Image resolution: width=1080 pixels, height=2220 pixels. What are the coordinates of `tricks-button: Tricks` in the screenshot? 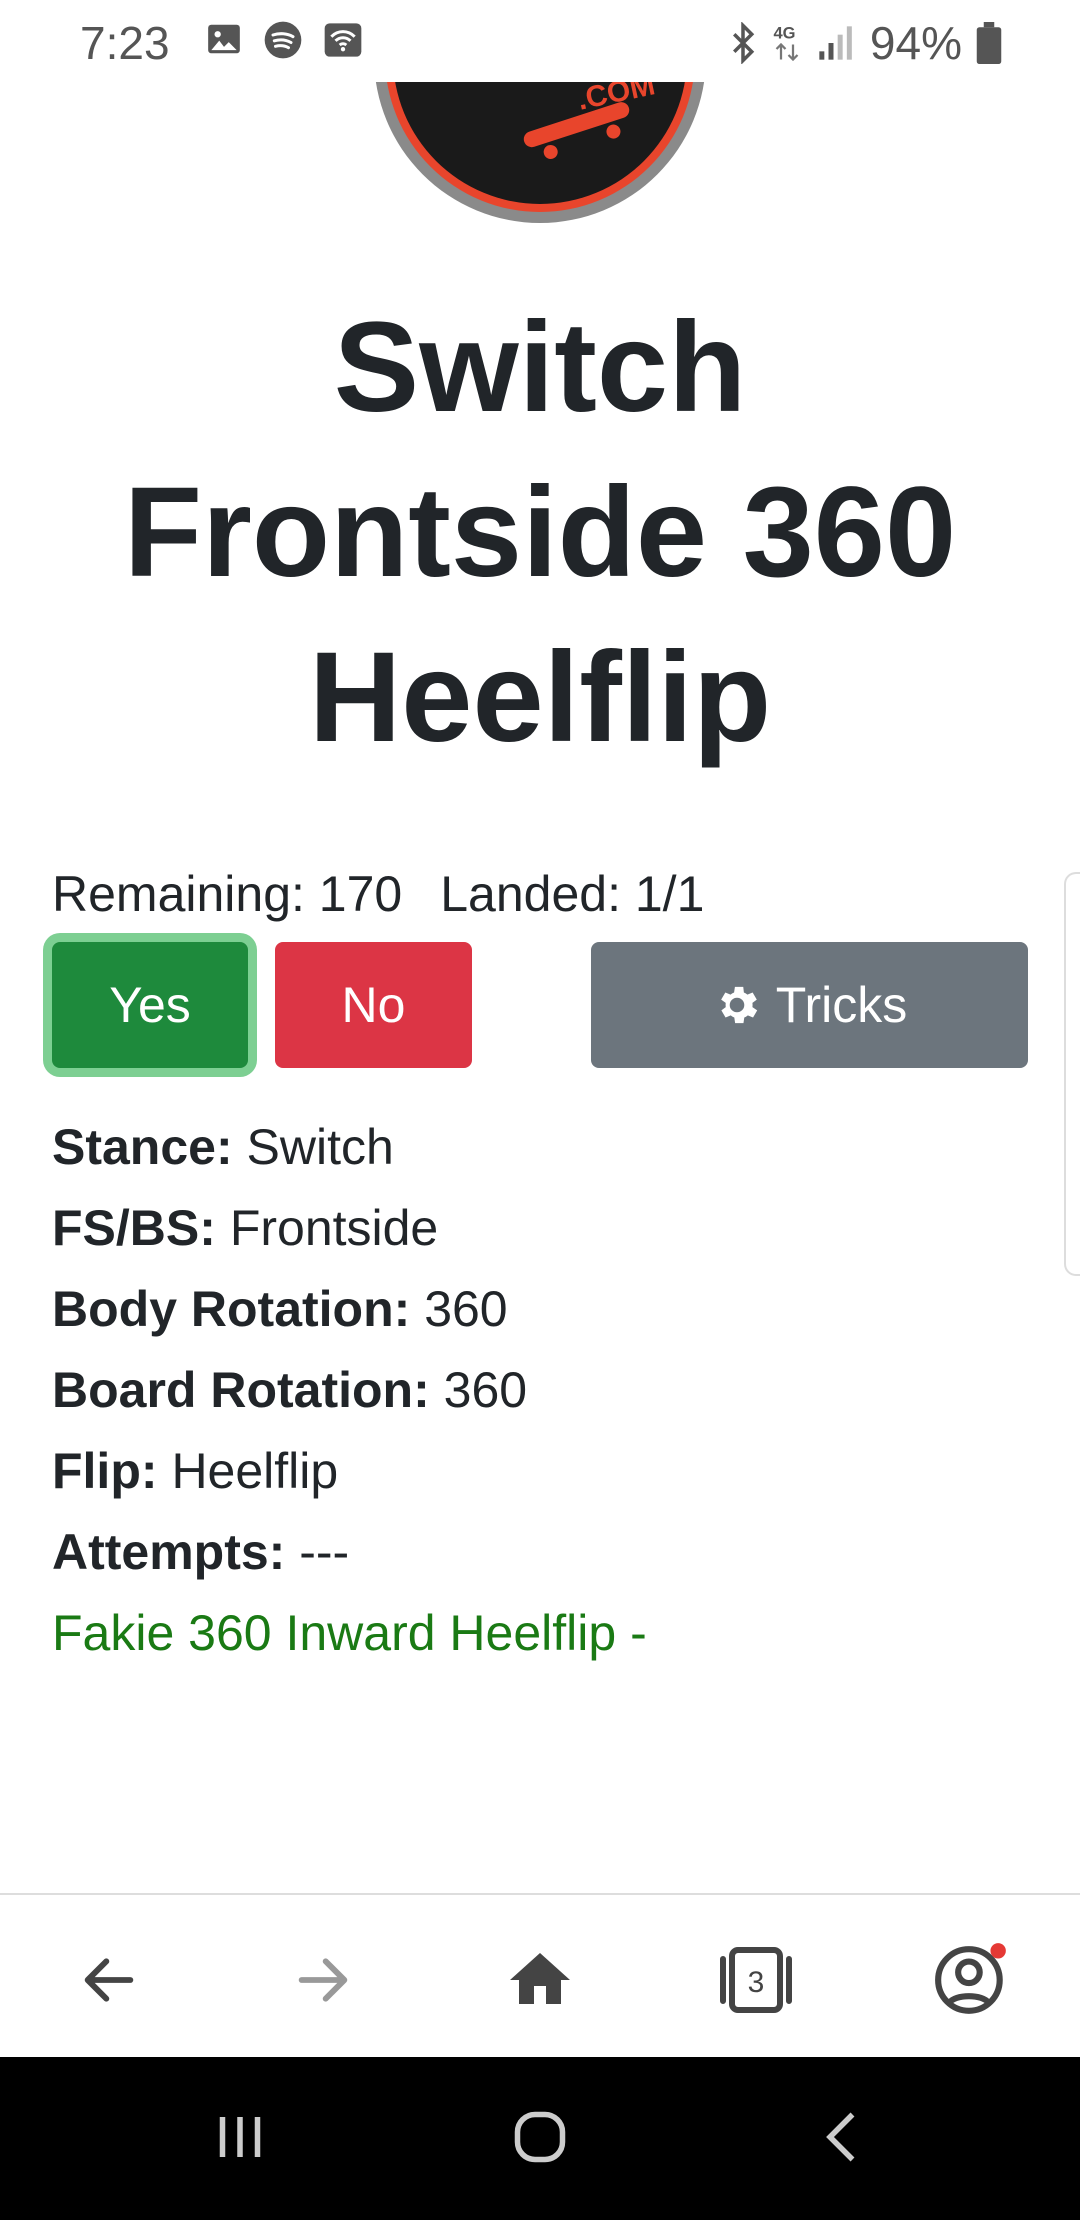 It's located at (809, 1005).